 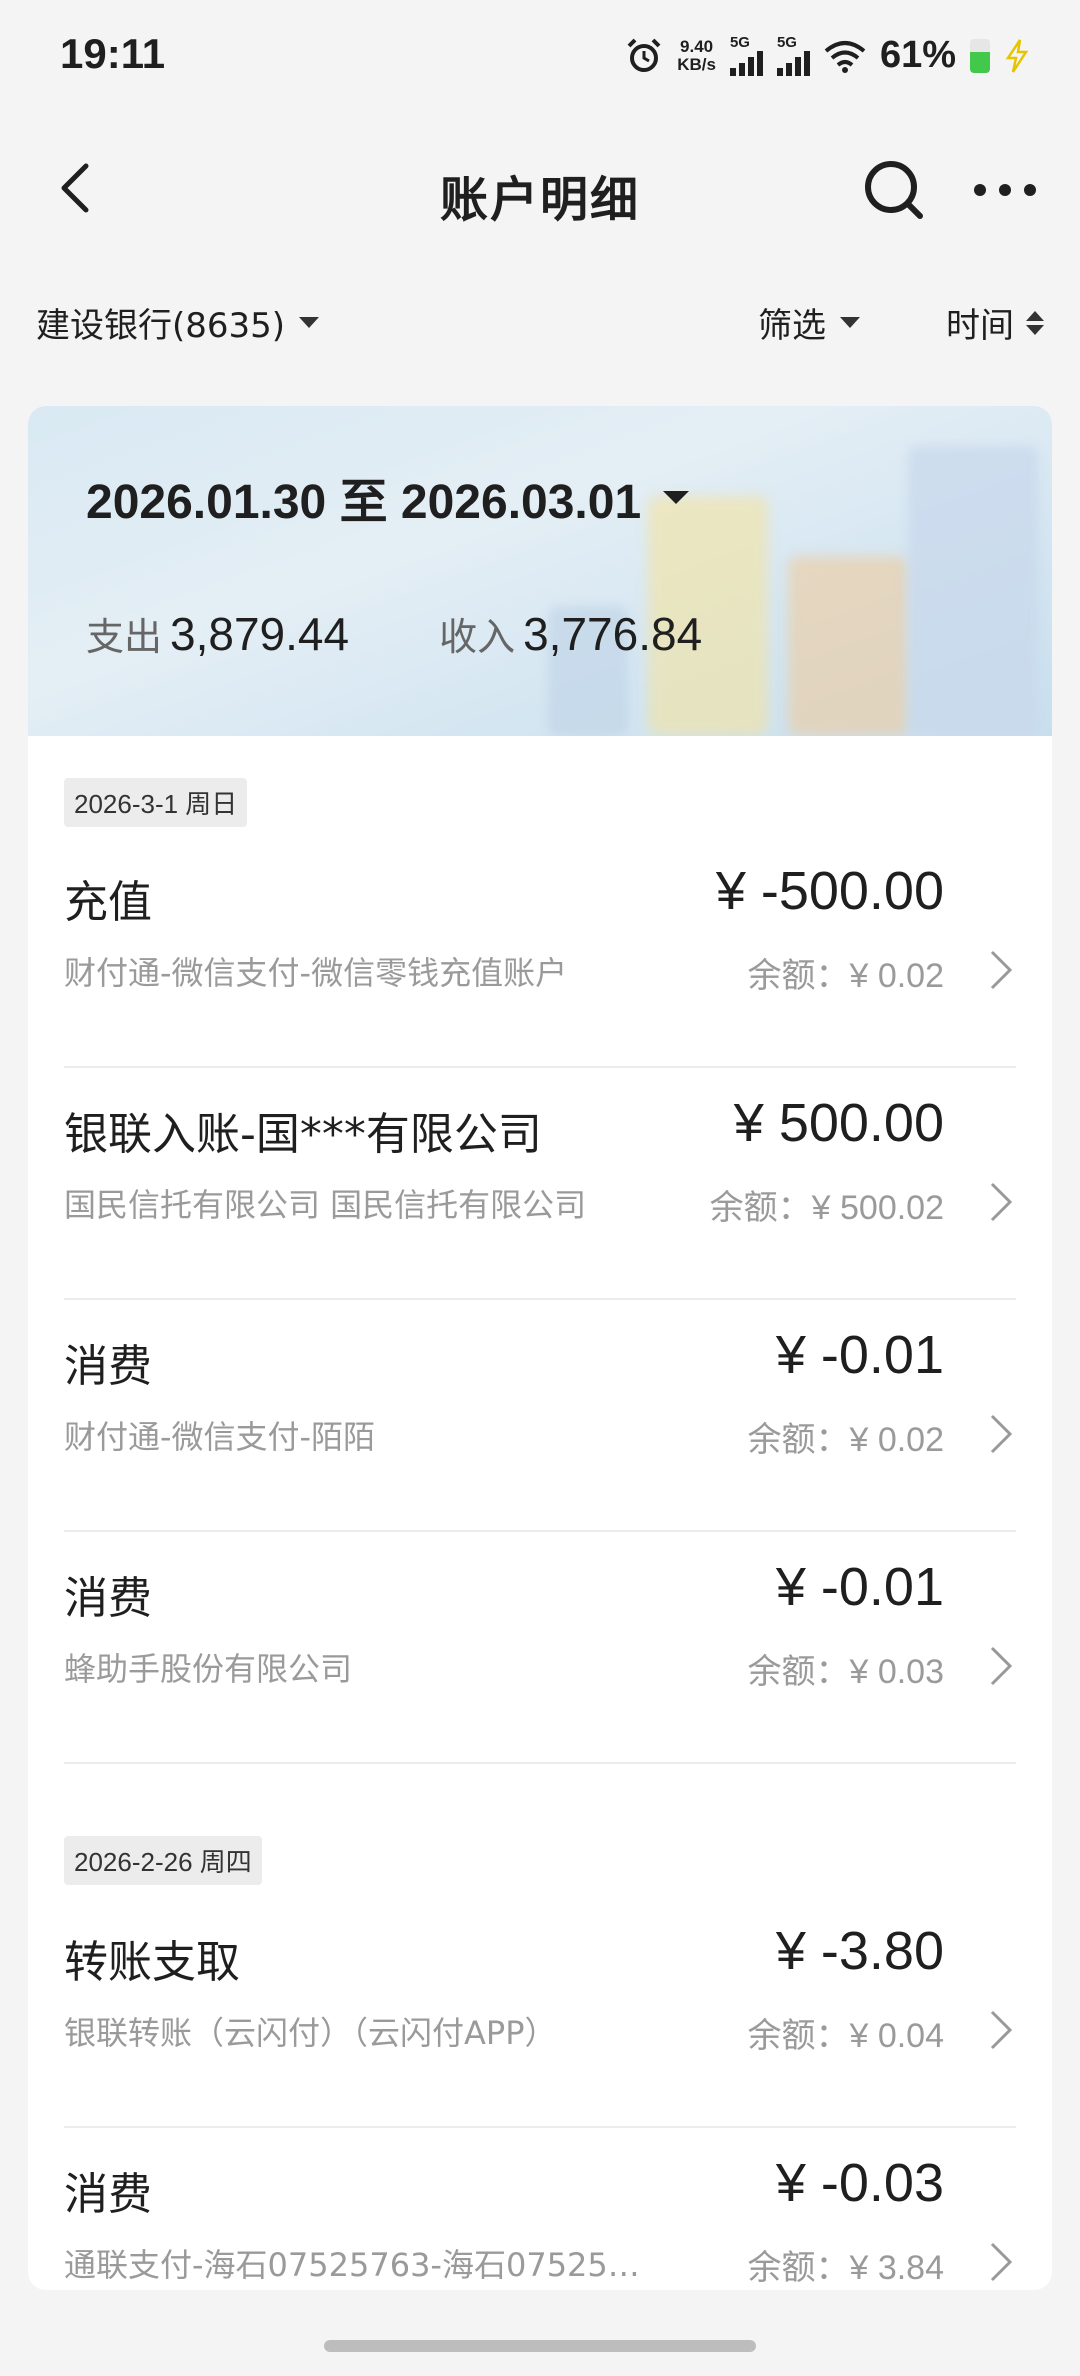 What do you see at coordinates (156, 802) in the screenshot?
I see `date-header: 2026-3-1 周日` at bounding box center [156, 802].